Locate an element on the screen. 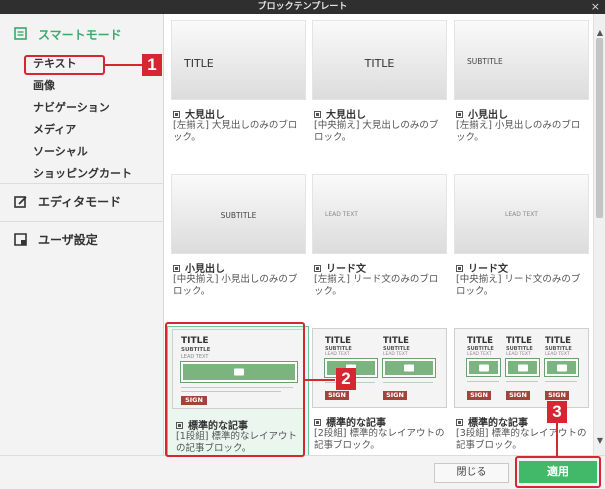 This screenshot has width=605, height=489. template-card-large-heading-left: TITLE 大見出し [左揃え] 大見出しのみのブロック。 is located at coordinates (238, 85).